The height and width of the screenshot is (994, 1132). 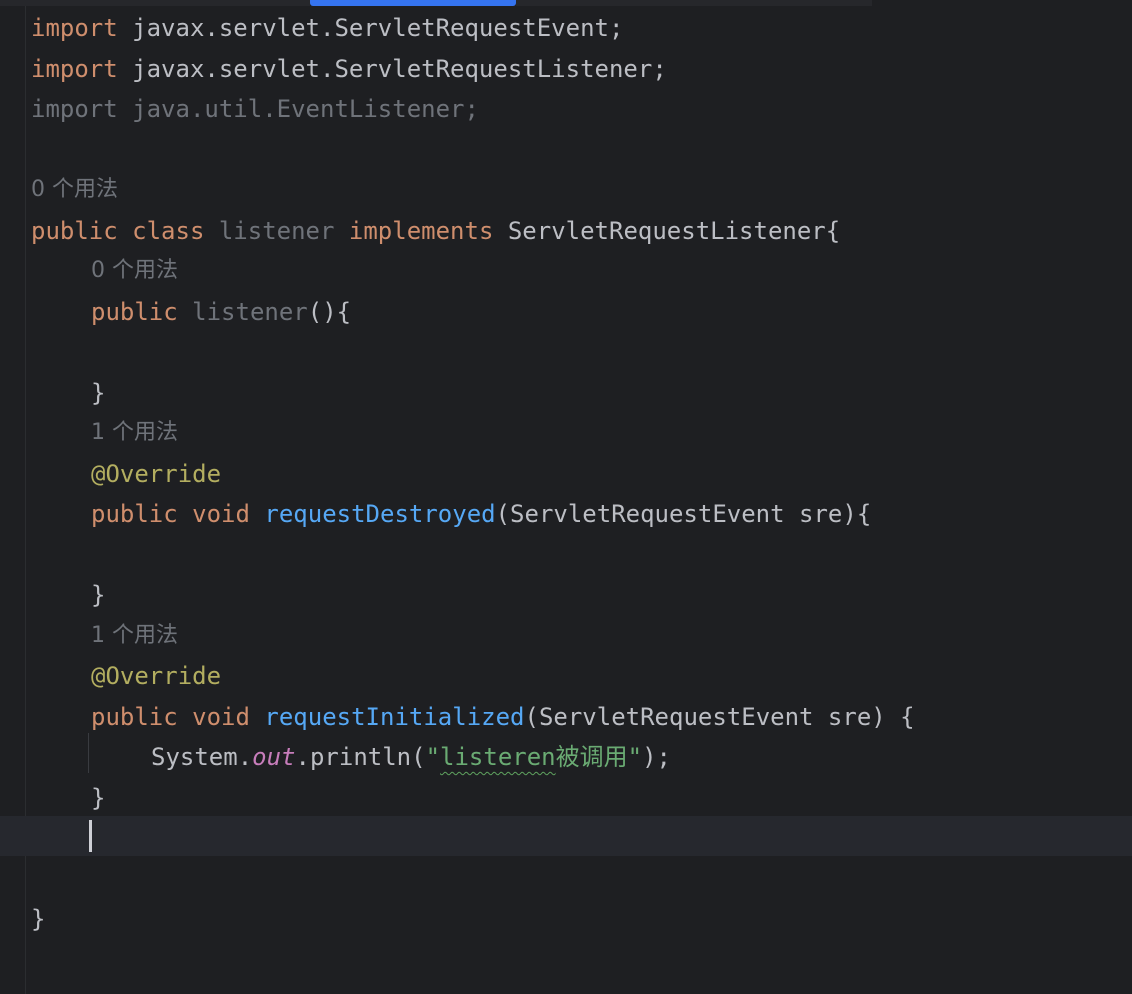 I want to click on code-line-constructor: public listener(){, so click(x=221, y=312).